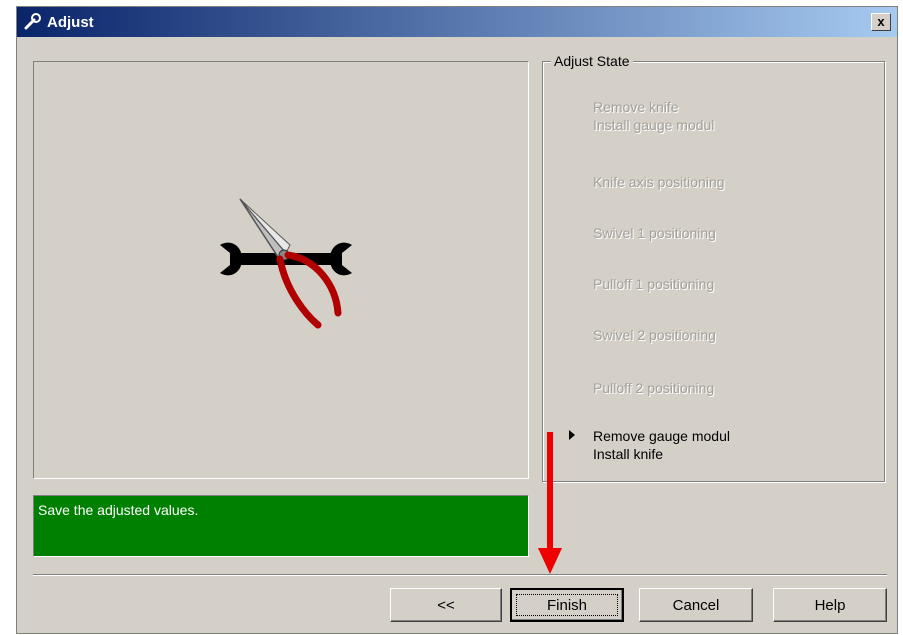 This screenshot has height=635, width=903. I want to click on annotation-arrow-line, so click(550, 492).